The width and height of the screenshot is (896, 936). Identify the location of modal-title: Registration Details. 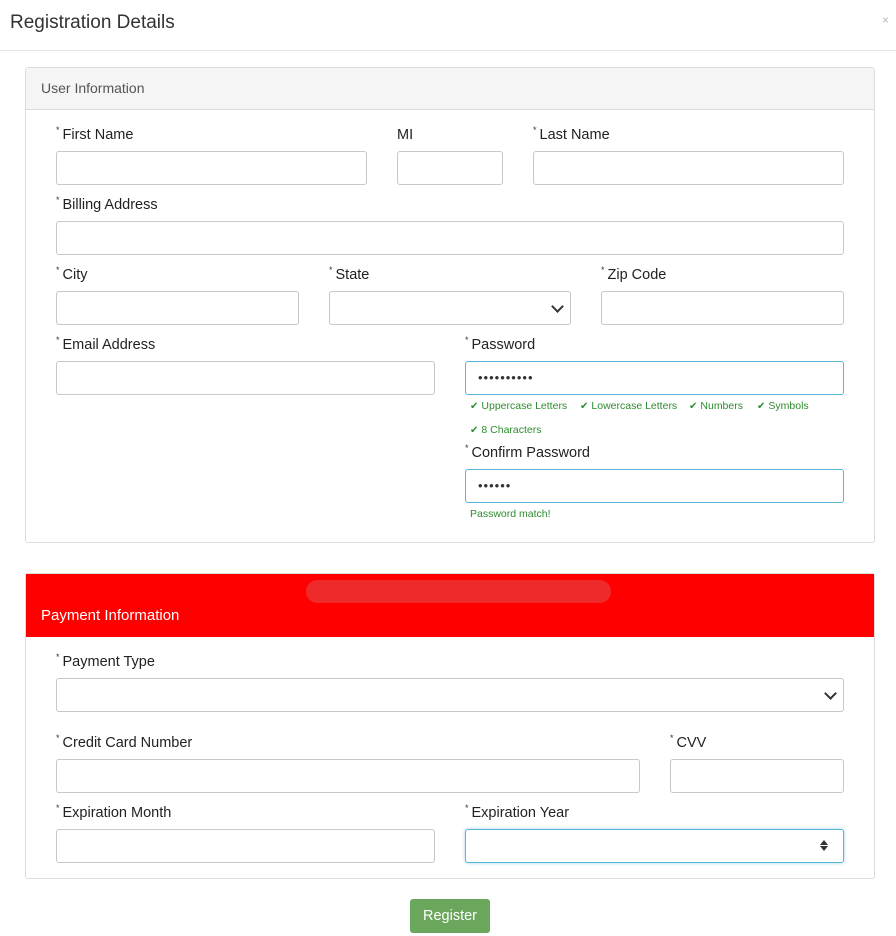
(92, 22).